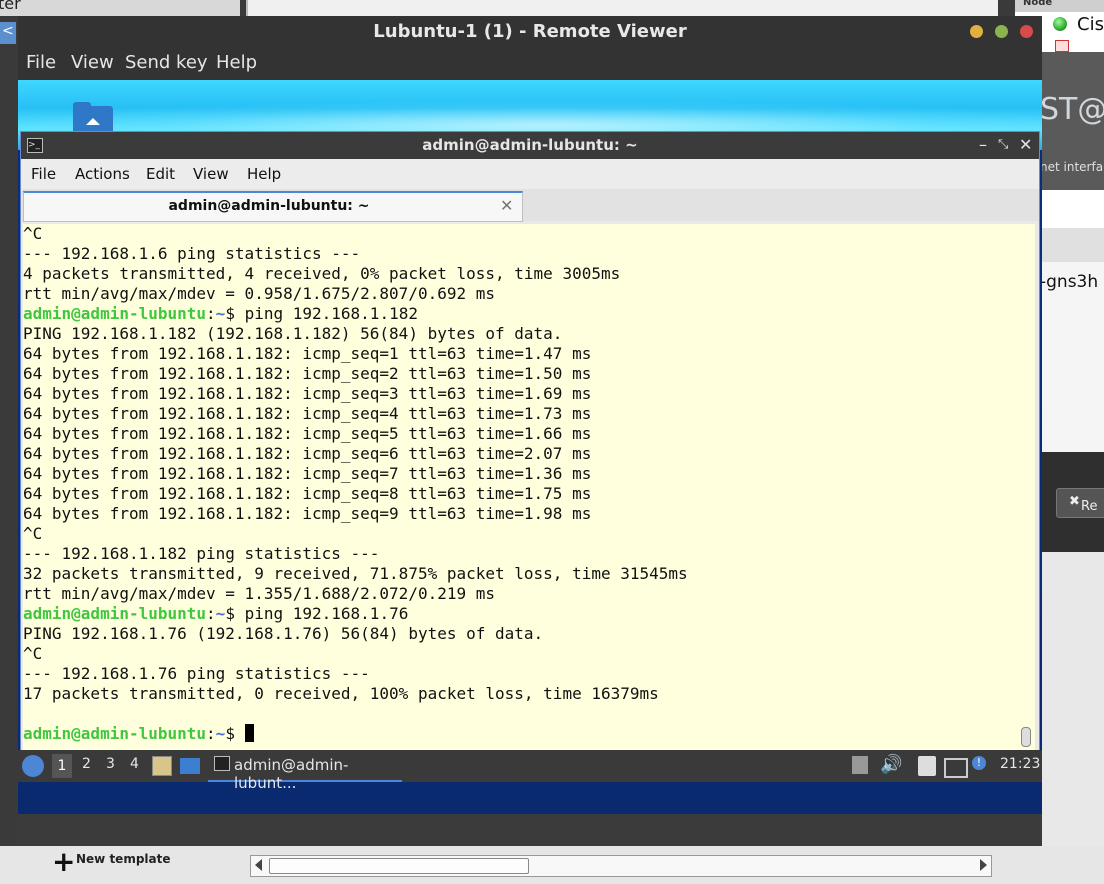 This screenshot has width=1104, height=884. What do you see at coordinates (264, 174) in the screenshot?
I see `terminal-menu-help: Help` at bounding box center [264, 174].